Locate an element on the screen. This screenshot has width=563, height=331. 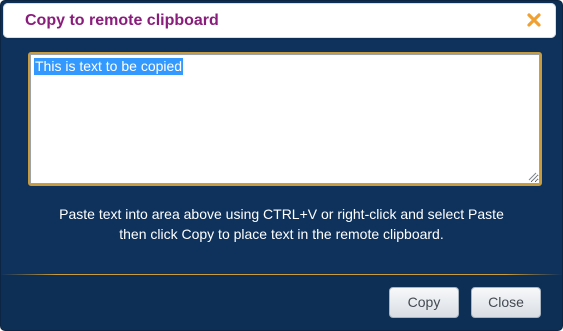
close-button: Close is located at coordinates (506, 302).